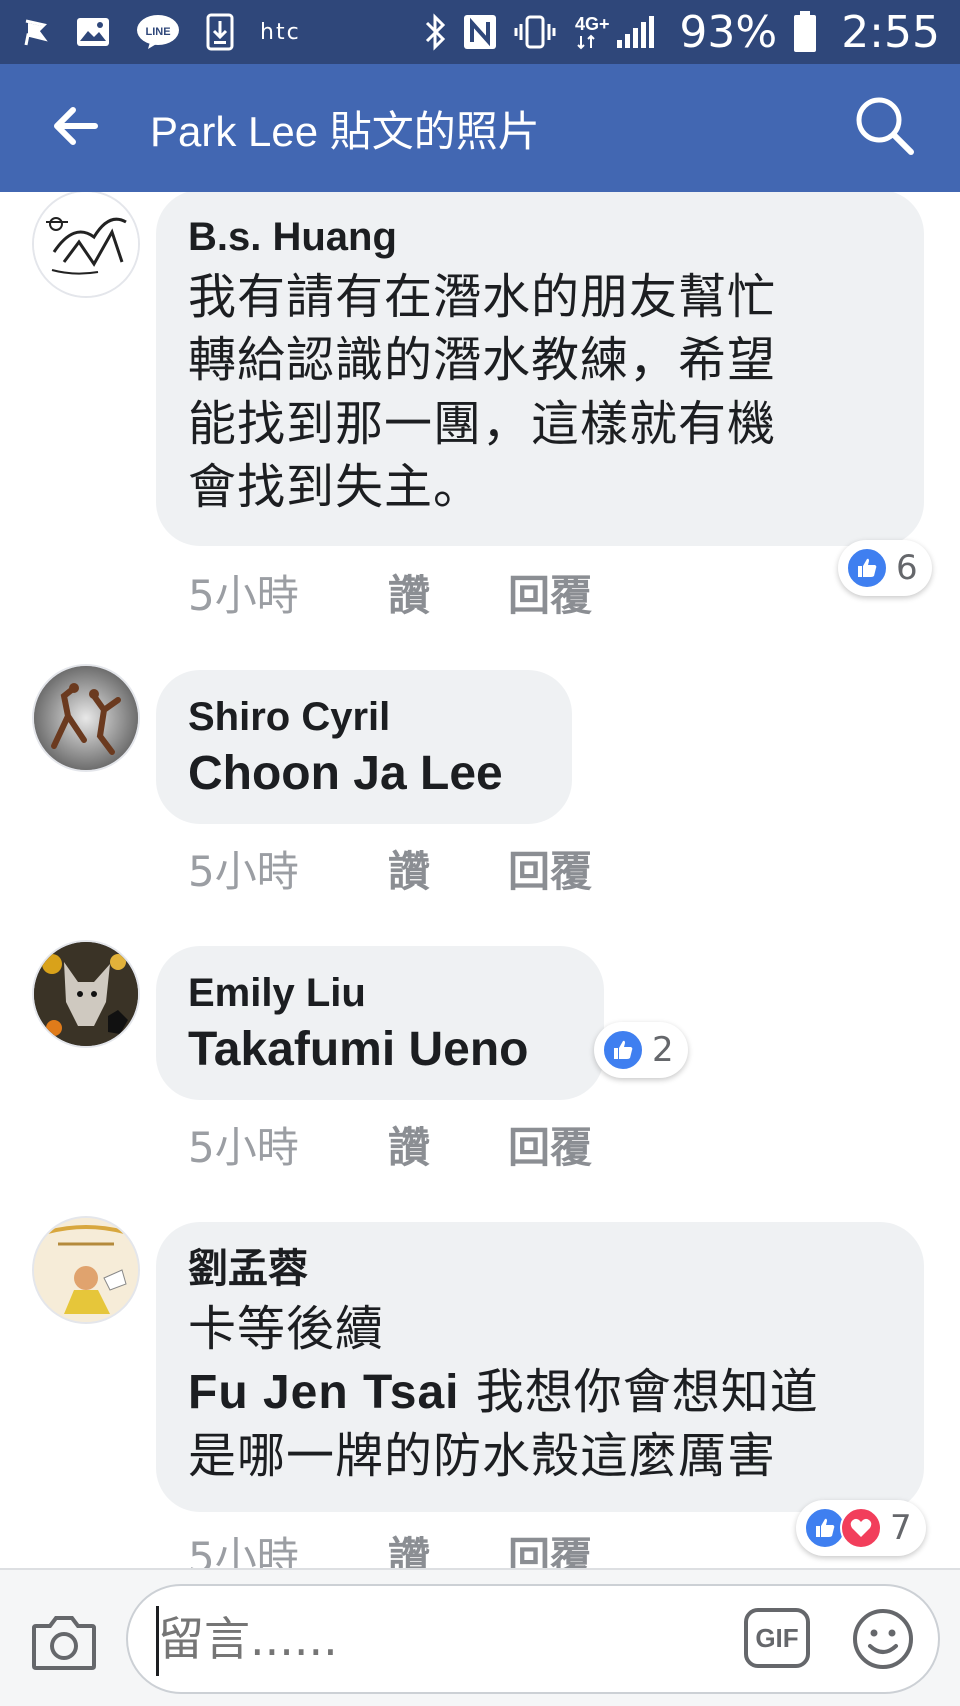  What do you see at coordinates (901, 1528) in the screenshot?
I see `reaction-count: 7` at bounding box center [901, 1528].